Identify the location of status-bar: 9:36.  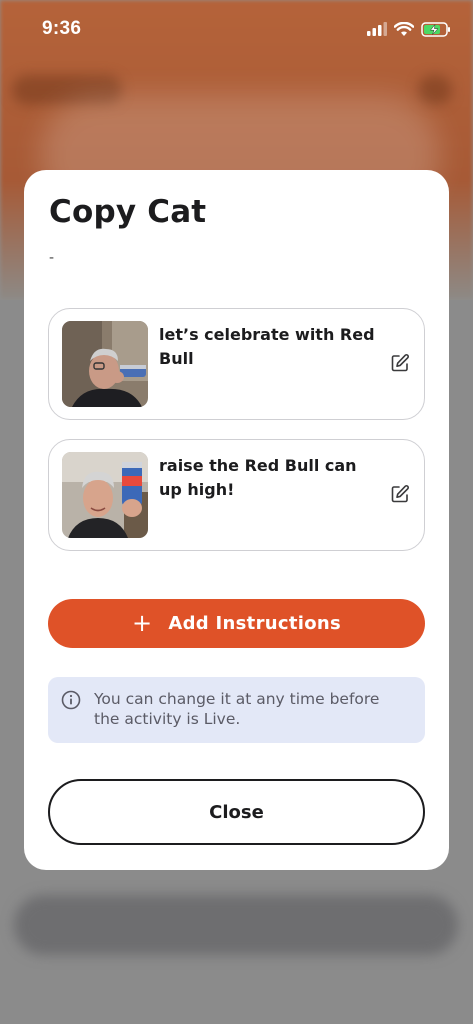
(236, 29).